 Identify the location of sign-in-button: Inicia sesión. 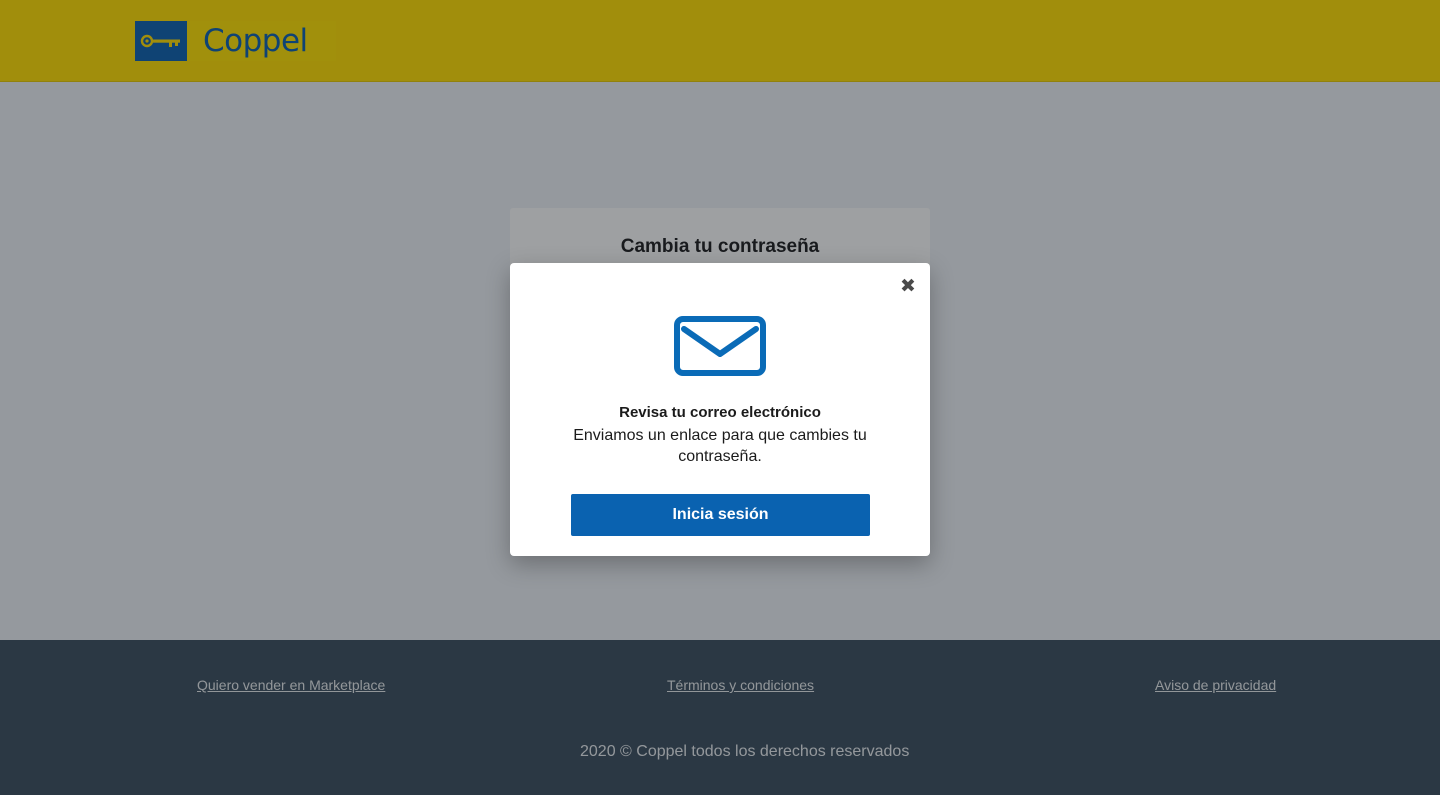
(720, 515).